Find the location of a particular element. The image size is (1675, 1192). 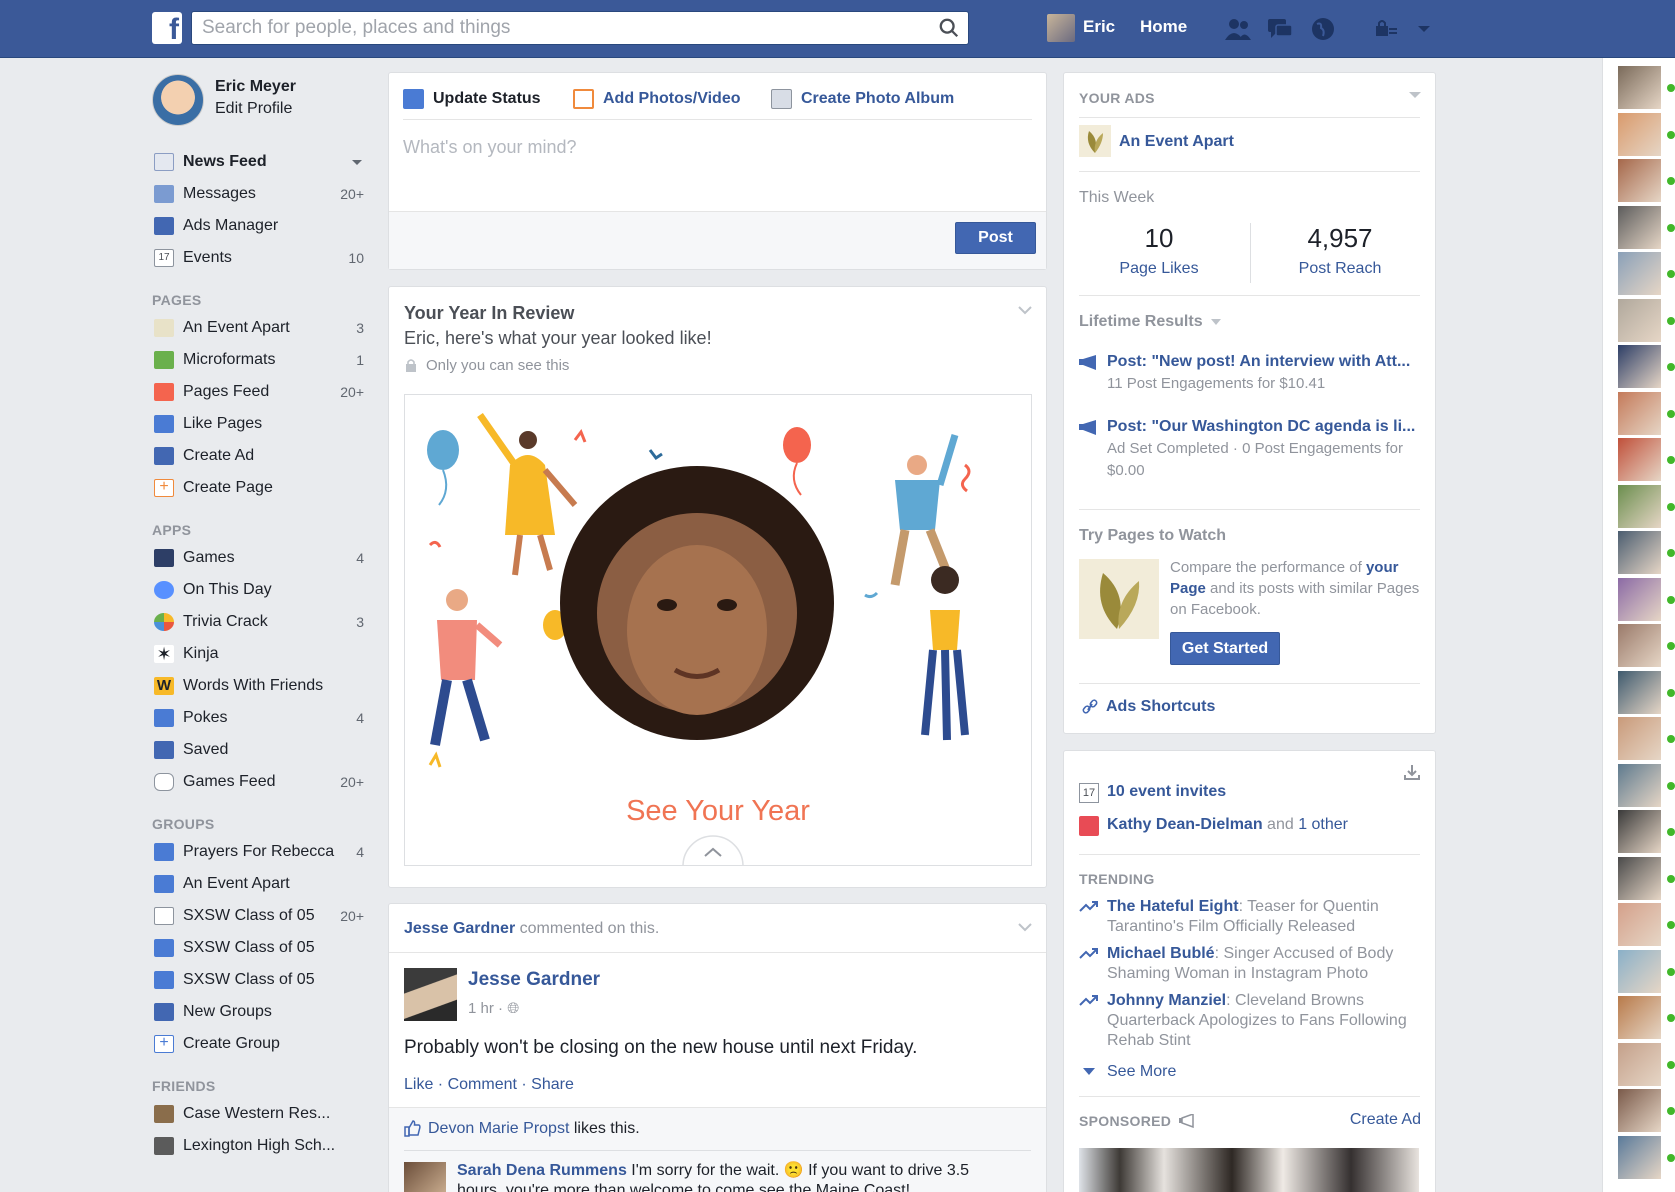

liker-link: Devon Marie Propst is located at coordinates (498, 1128).